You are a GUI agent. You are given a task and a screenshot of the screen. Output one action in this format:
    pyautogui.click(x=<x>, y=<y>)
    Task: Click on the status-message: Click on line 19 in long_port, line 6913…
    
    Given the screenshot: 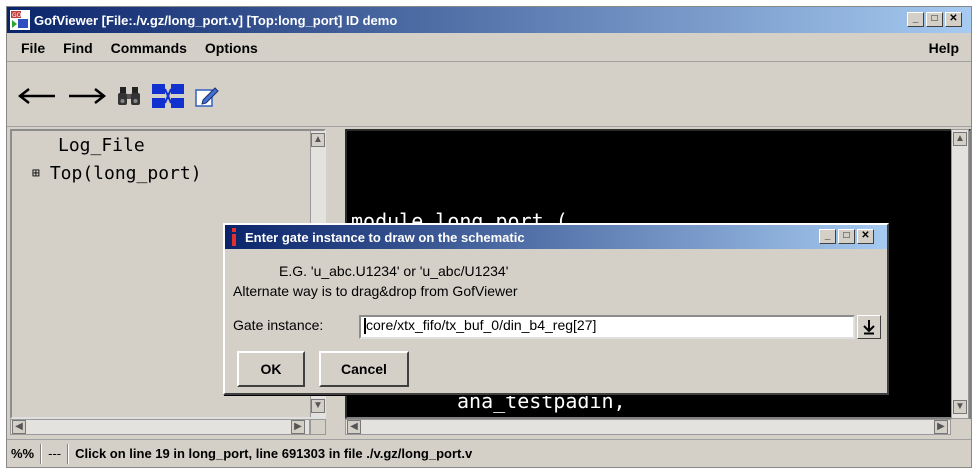 What is the action you would take?
    pyautogui.click(x=274, y=453)
    